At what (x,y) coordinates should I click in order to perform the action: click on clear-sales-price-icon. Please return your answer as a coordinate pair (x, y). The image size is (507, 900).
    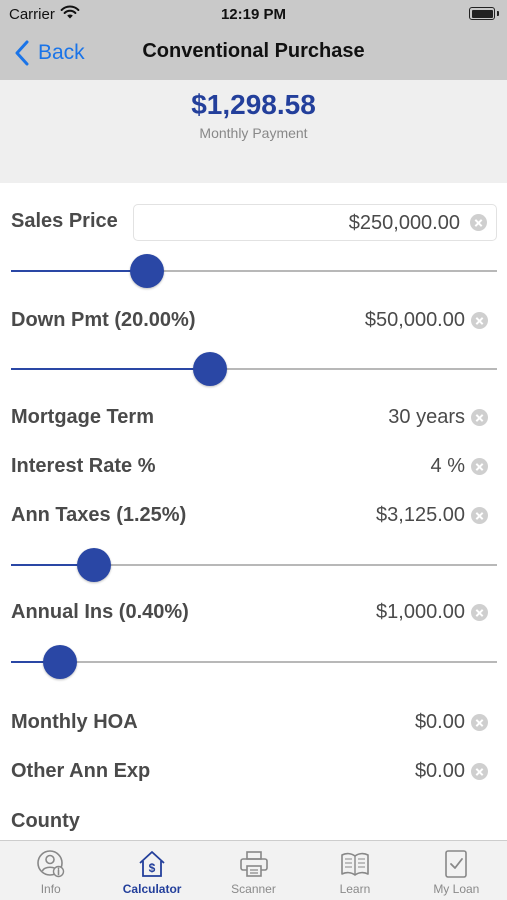
    Looking at the image, I should click on (478, 222).